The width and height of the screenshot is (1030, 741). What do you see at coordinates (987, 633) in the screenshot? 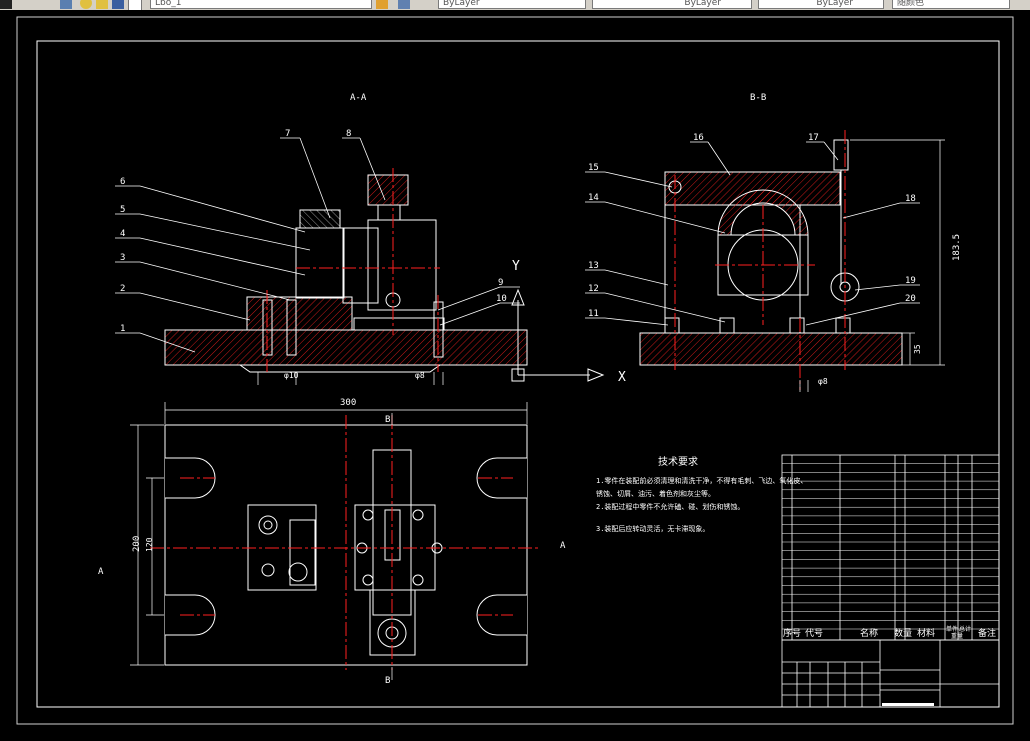
I see `bom-header-remark: 备注` at bounding box center [987, 633].